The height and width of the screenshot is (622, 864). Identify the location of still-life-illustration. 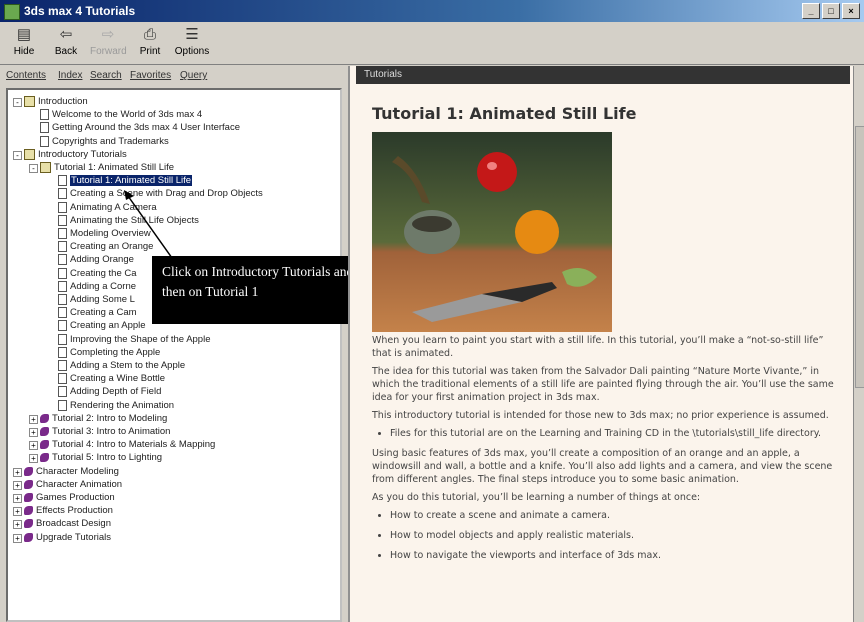
(494, 237).